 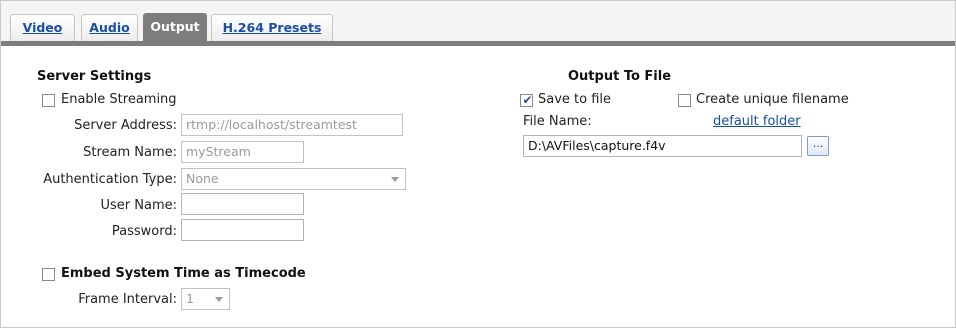 I want to click on authentication-type-label: Authentication Type:, so click(x=110, y=179).